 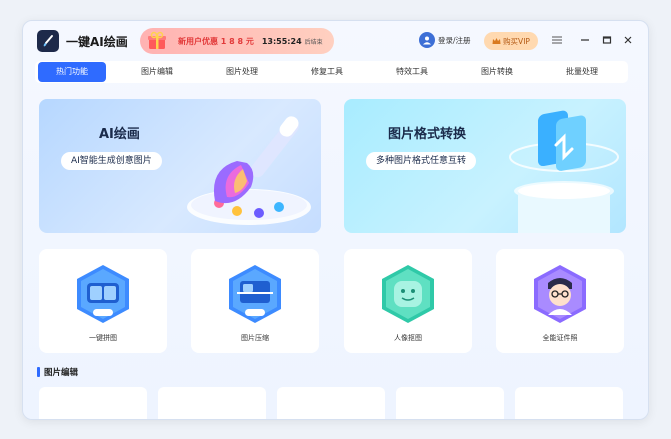 I want to click on promo-text: 新用户优惠 1 8 8 元, so click(x=216, y=41).